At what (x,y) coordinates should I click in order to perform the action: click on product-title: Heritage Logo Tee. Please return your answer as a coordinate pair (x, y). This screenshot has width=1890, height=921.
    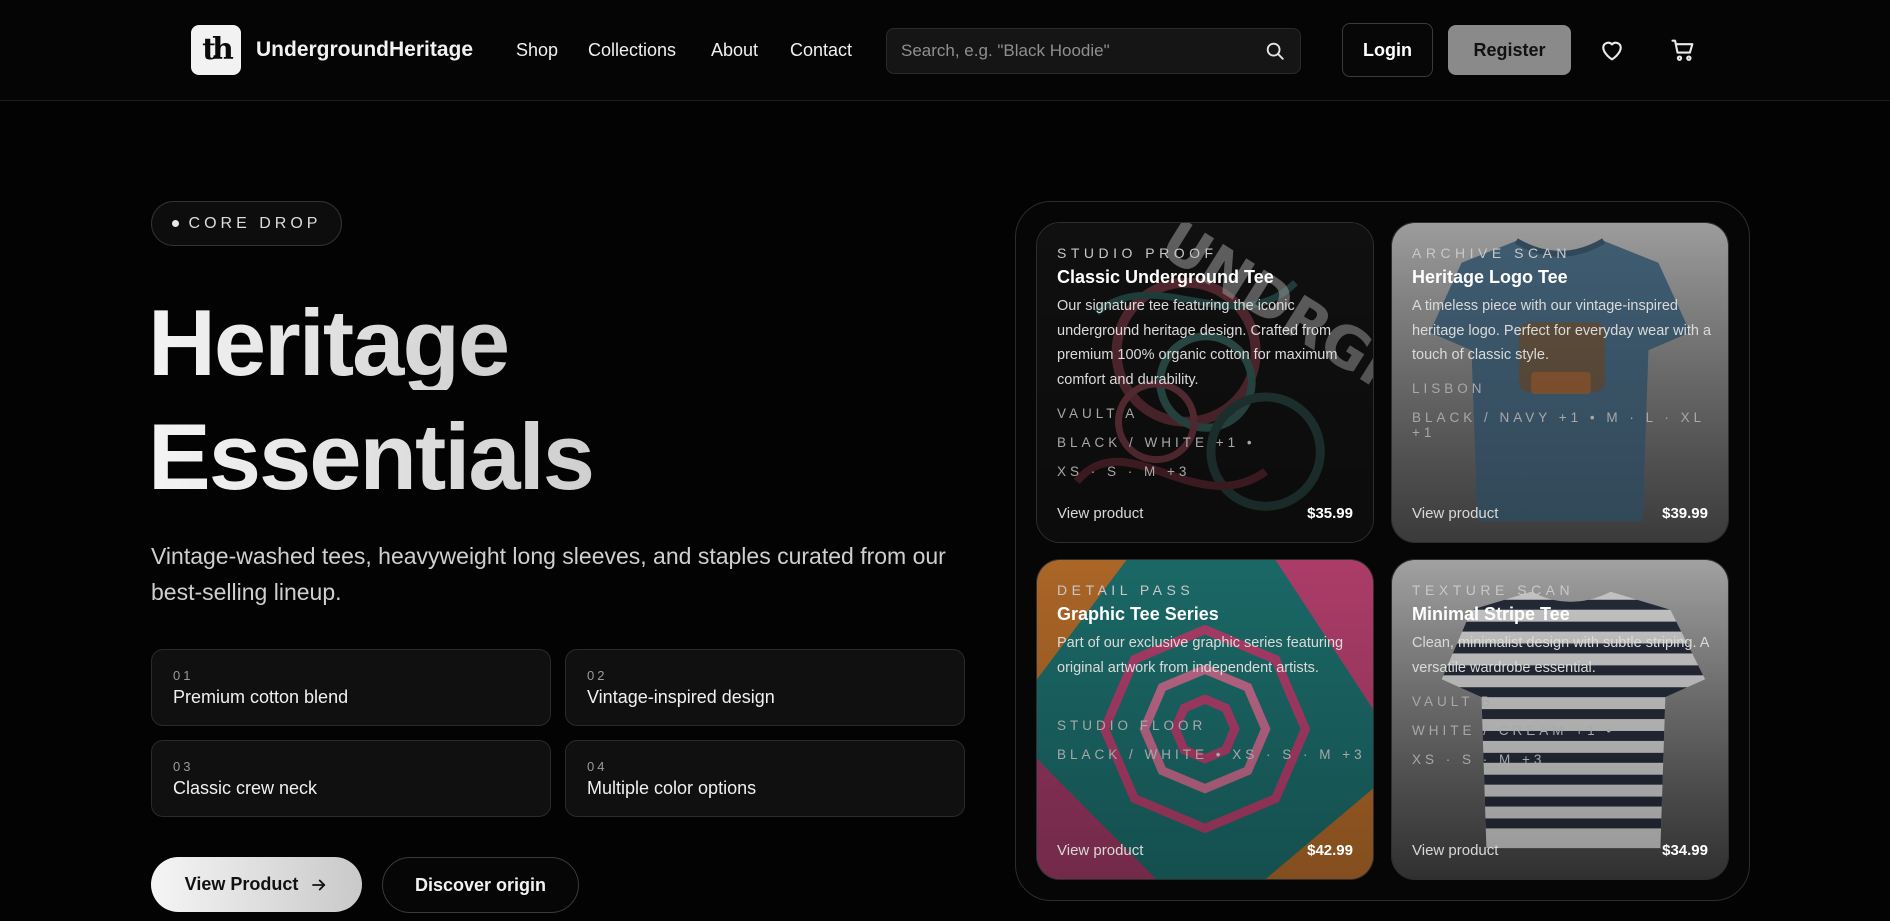
    Looking at the image, I should click on (1490, 277).